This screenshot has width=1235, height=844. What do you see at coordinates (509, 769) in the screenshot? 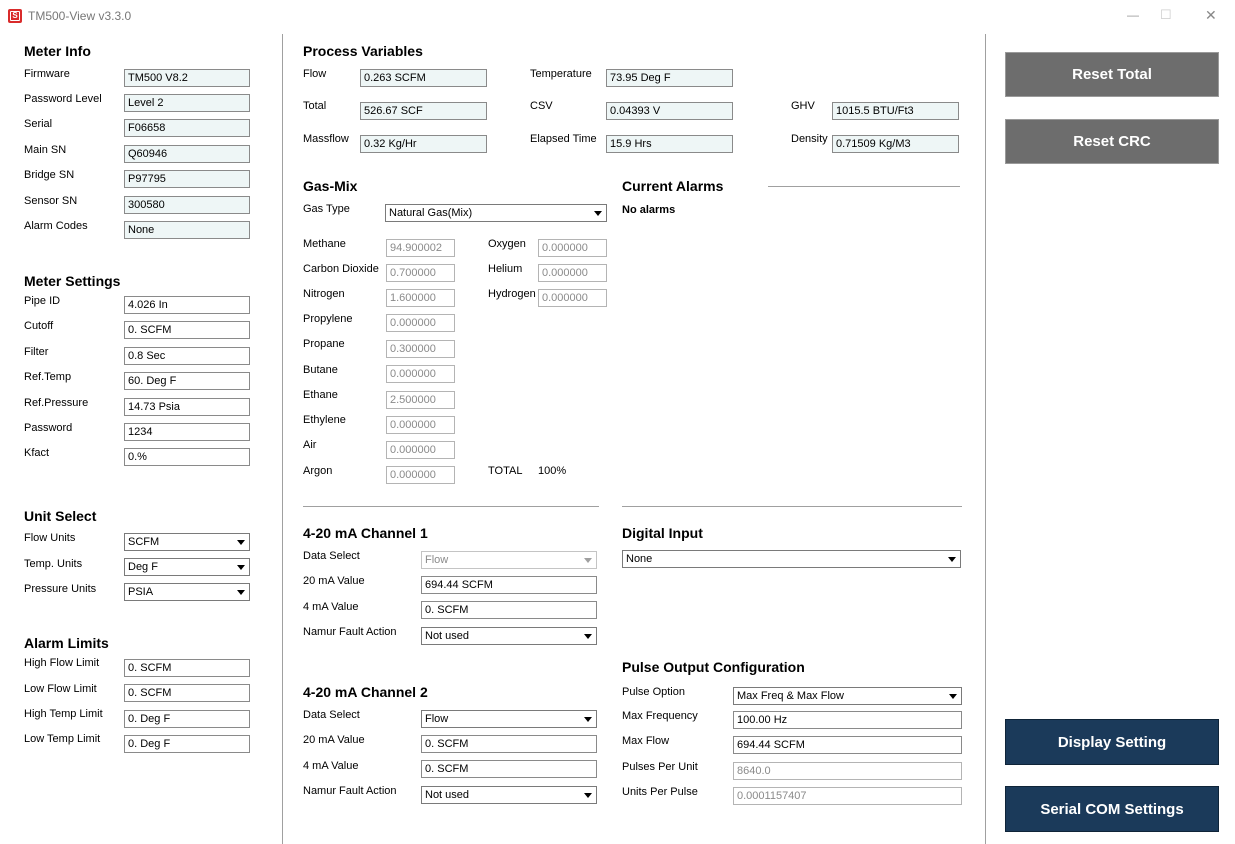
I see `channel2-4ma-field: 0. SCFM` at bounding box center [509, 769].